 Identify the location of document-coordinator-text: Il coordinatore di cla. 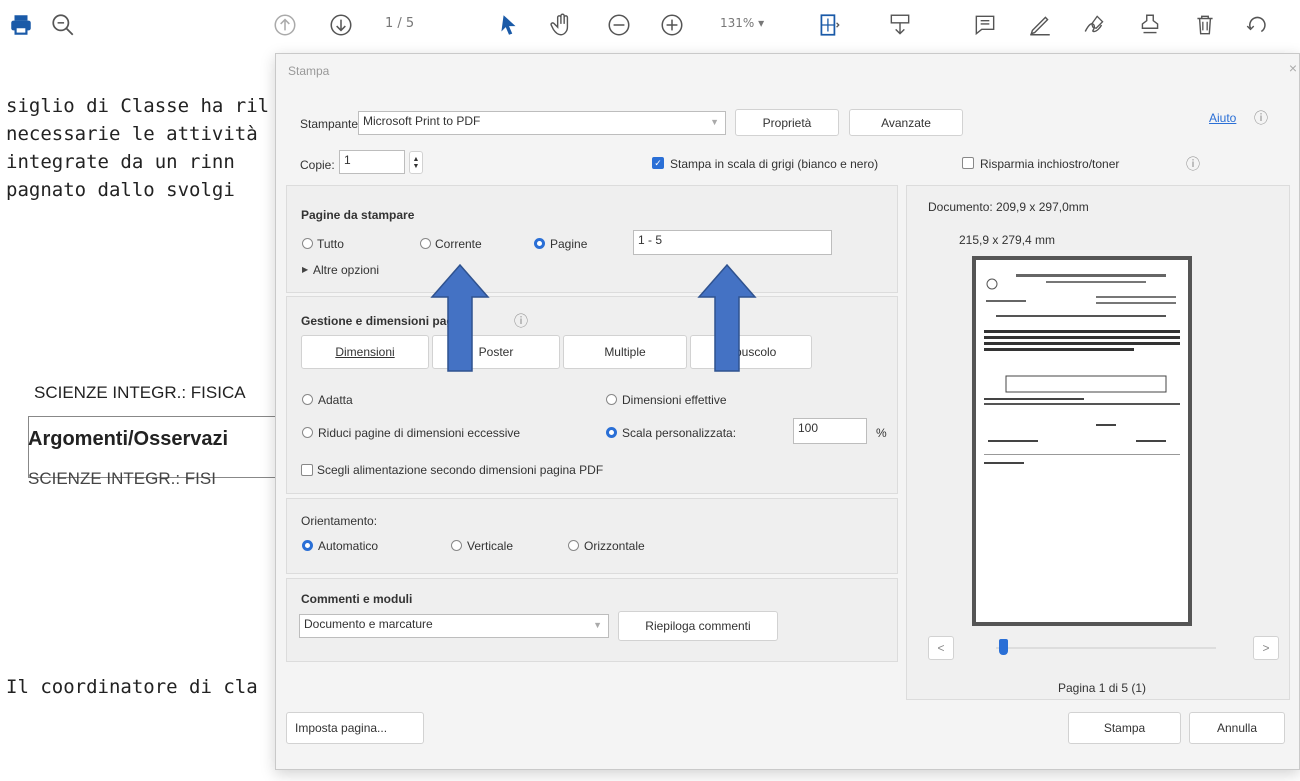
(132, 687).